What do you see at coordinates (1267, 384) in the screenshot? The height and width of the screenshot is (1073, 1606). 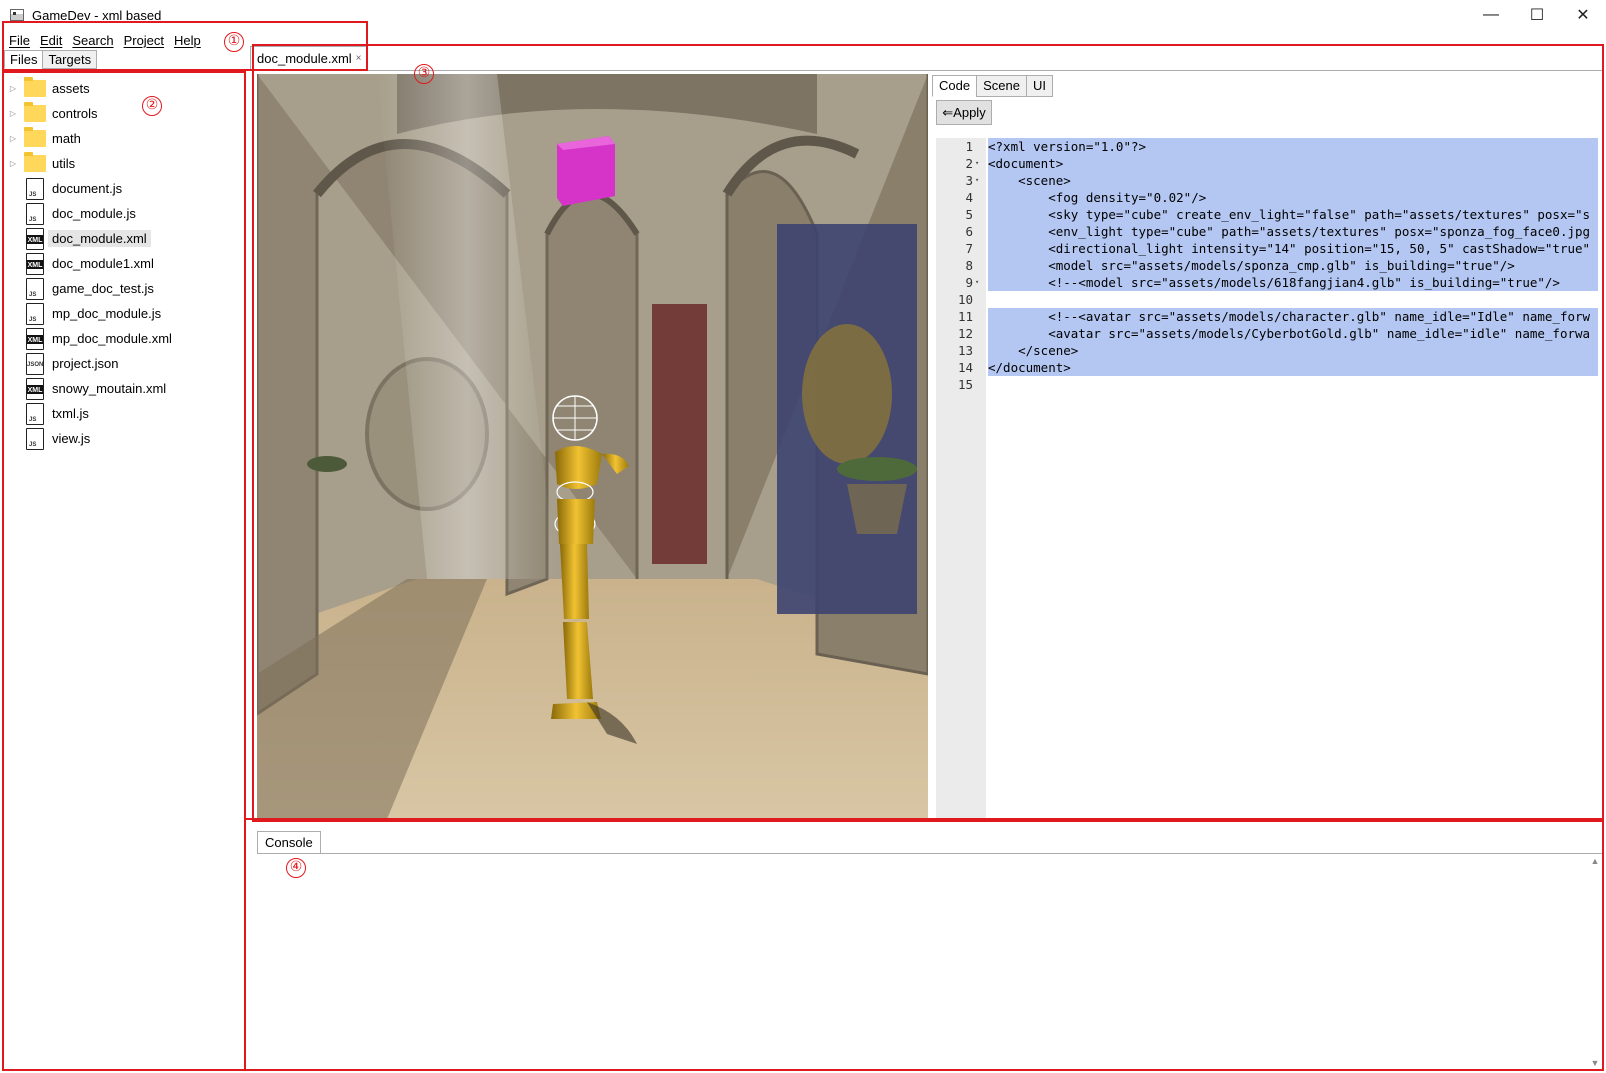 I see `code-line: 15` at bounding box center [1267, 384].